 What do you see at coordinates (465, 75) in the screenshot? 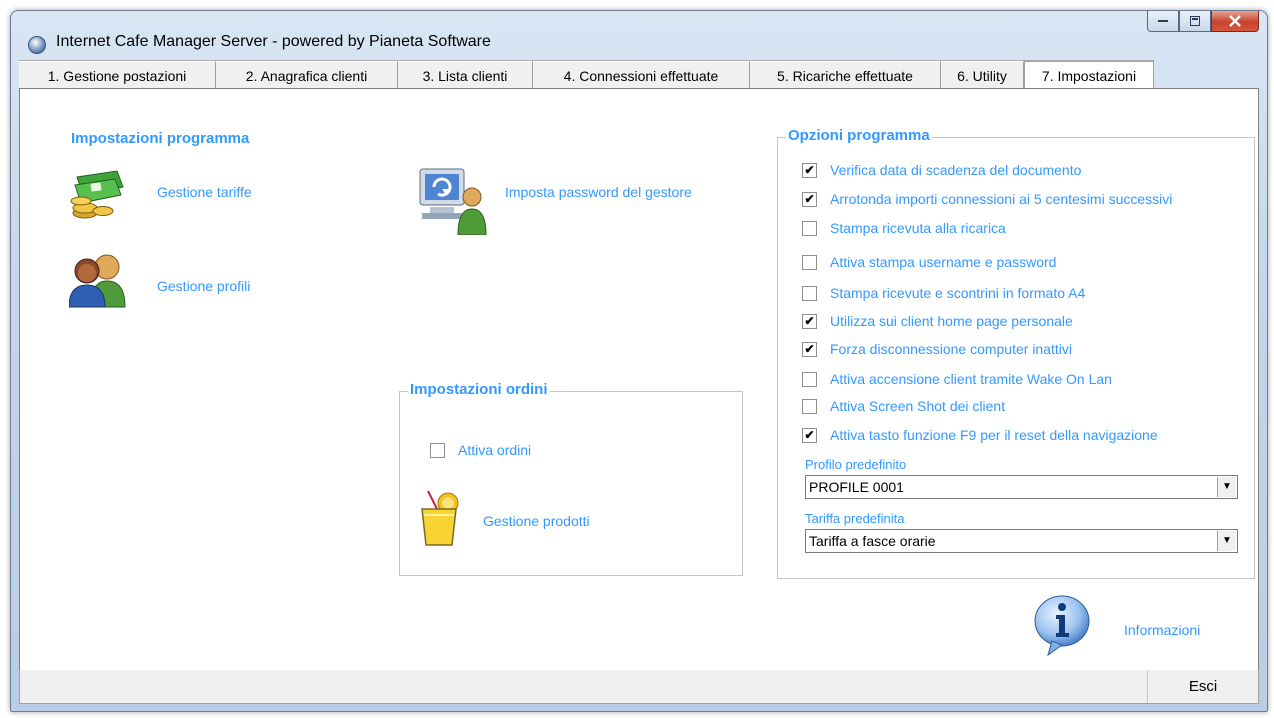
I see `tab-lista-clienti: 3. Lista clienti` at bounding box center [465, 75].